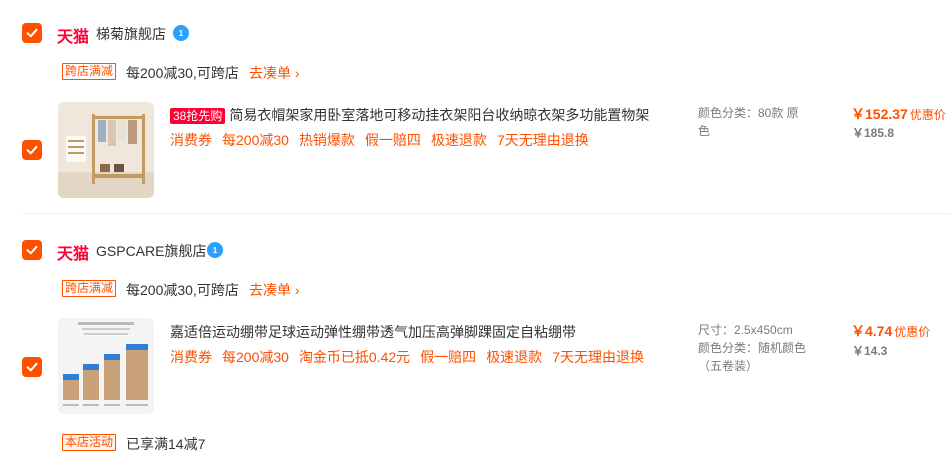 The width and height of the screenshot is (951, 464). Describe the element at coordinates (704, 131) in the screenshot. I see `sku-line: 色` at that location.